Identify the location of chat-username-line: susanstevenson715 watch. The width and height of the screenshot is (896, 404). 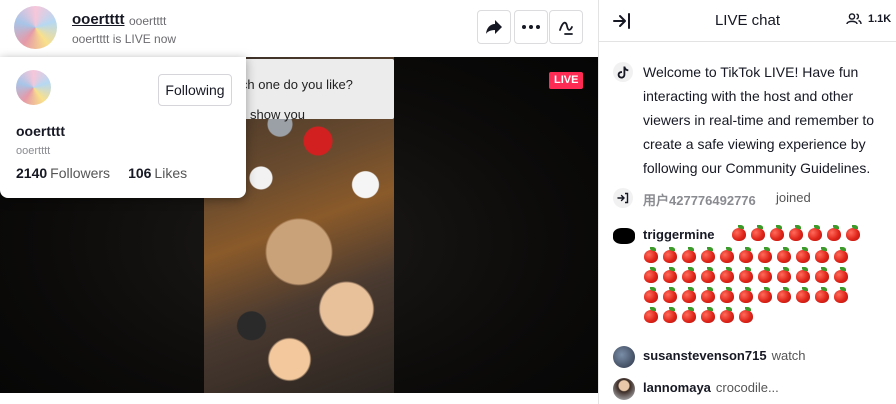
(724, 355).